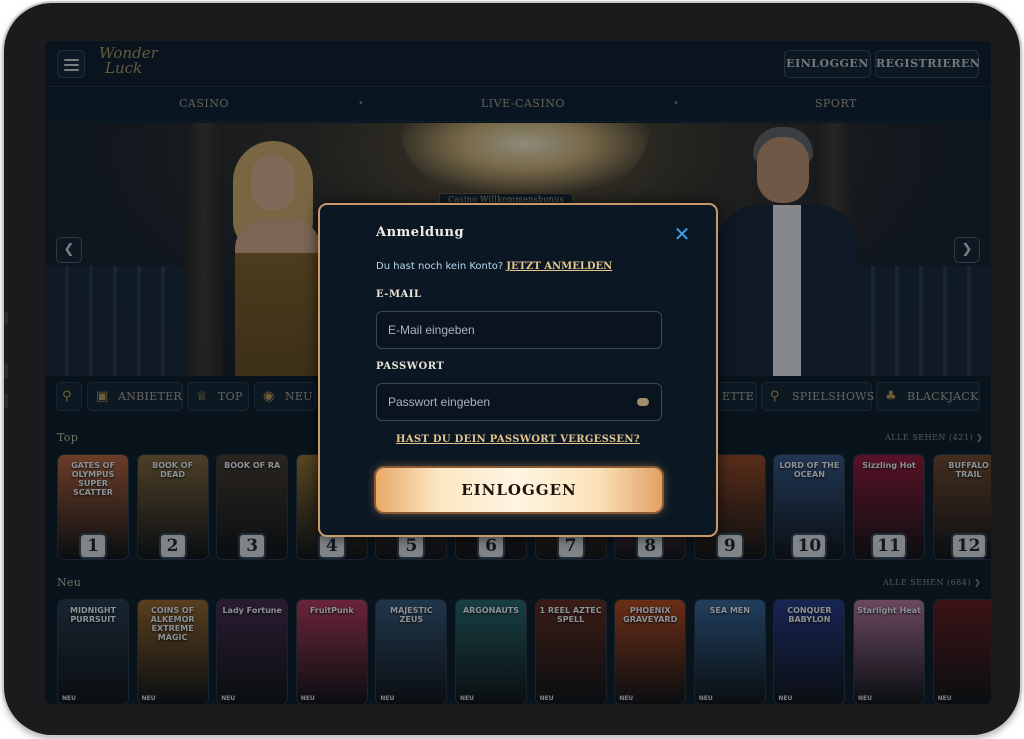  I want to click on close-icon: ✕, so click(682, 234).